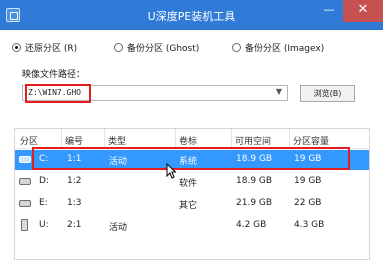 Image resolution: width=383 pixels, height=260 pixels. What do you see at coordinates (74, 225) in the screenshot?
I see `number-cell: 2:1` at bounding box center [74, 225].